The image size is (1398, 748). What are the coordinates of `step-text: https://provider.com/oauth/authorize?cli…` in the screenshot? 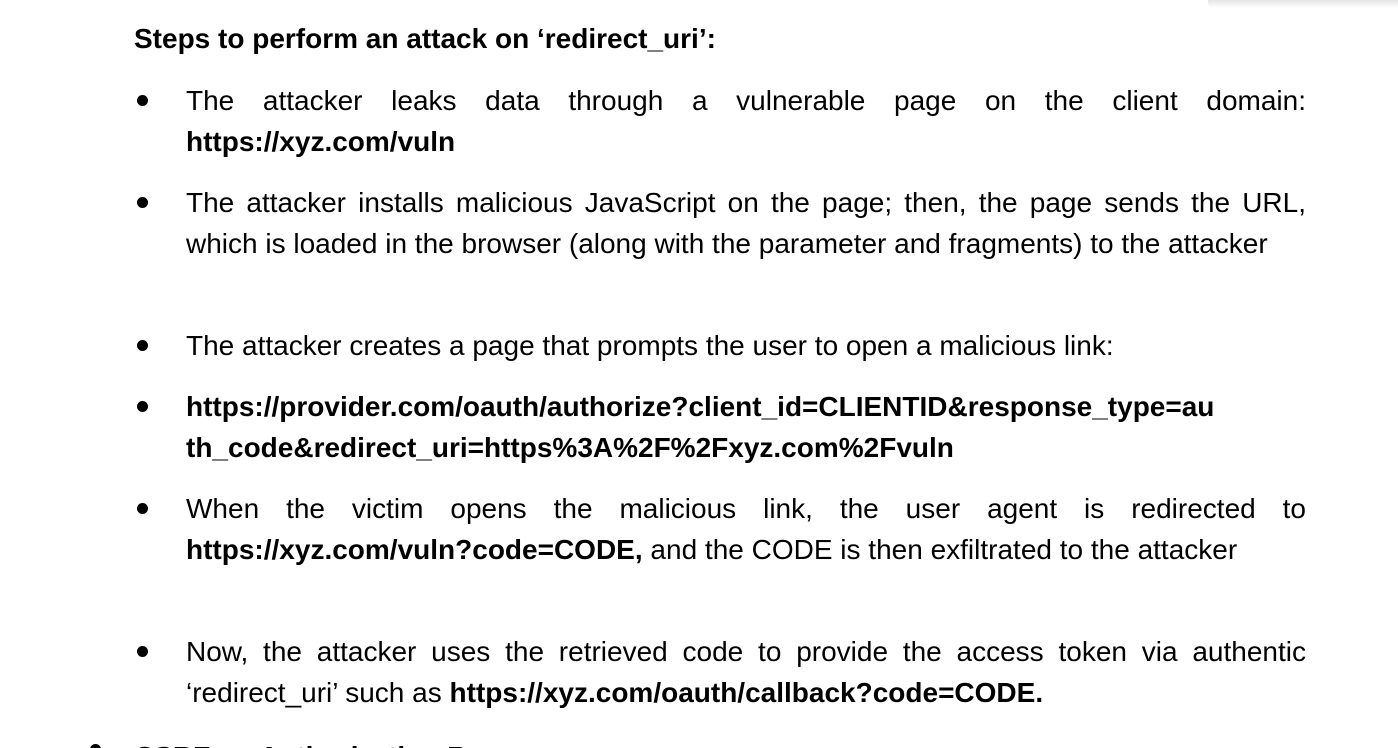 It's located at (746, 427).